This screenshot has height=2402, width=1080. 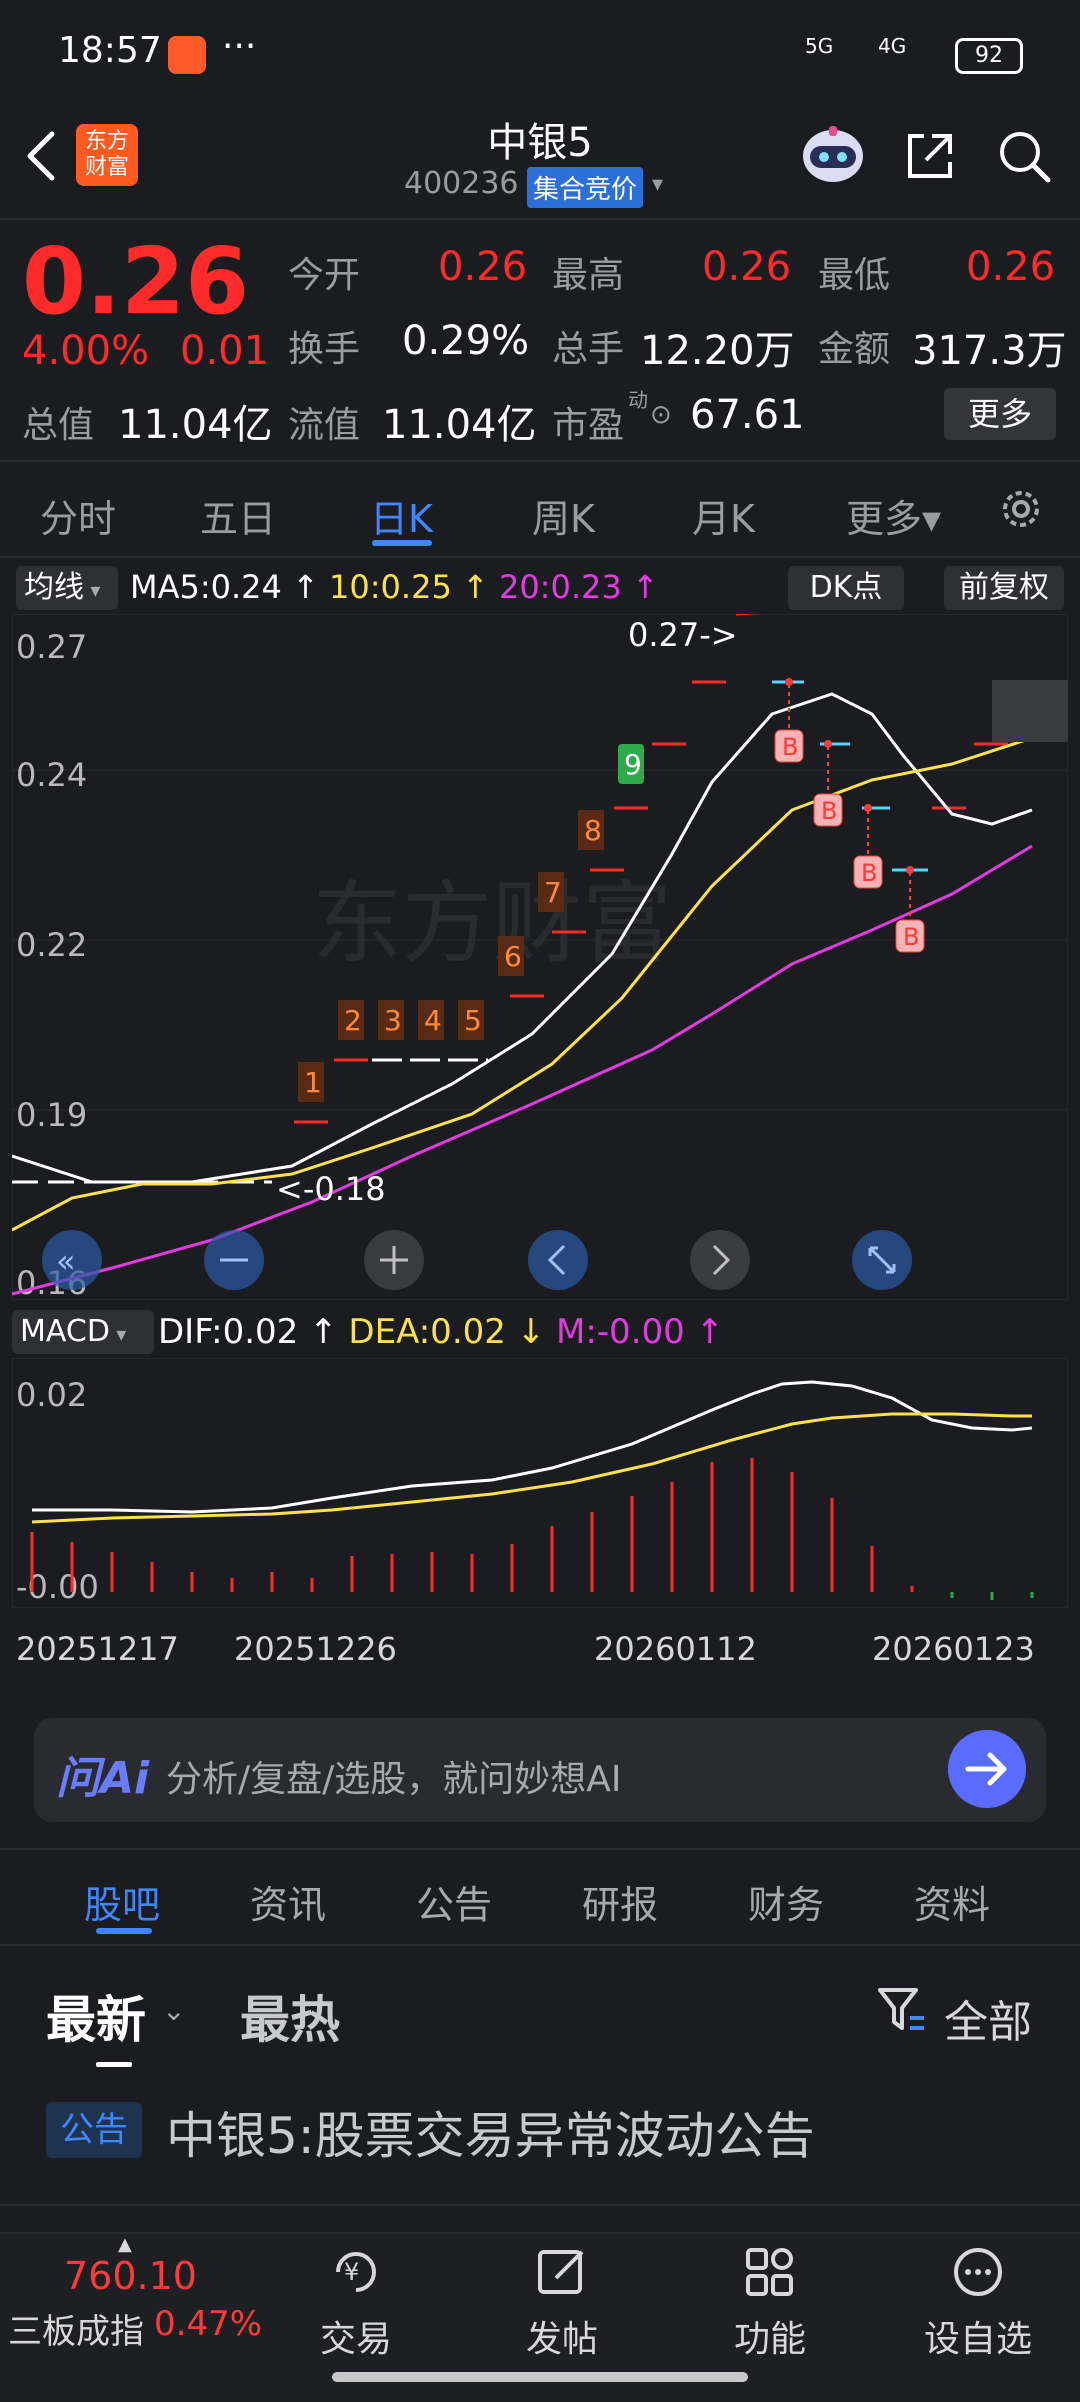 I want to click on more-quote-button: 更多, so click(x=1000, y=414).